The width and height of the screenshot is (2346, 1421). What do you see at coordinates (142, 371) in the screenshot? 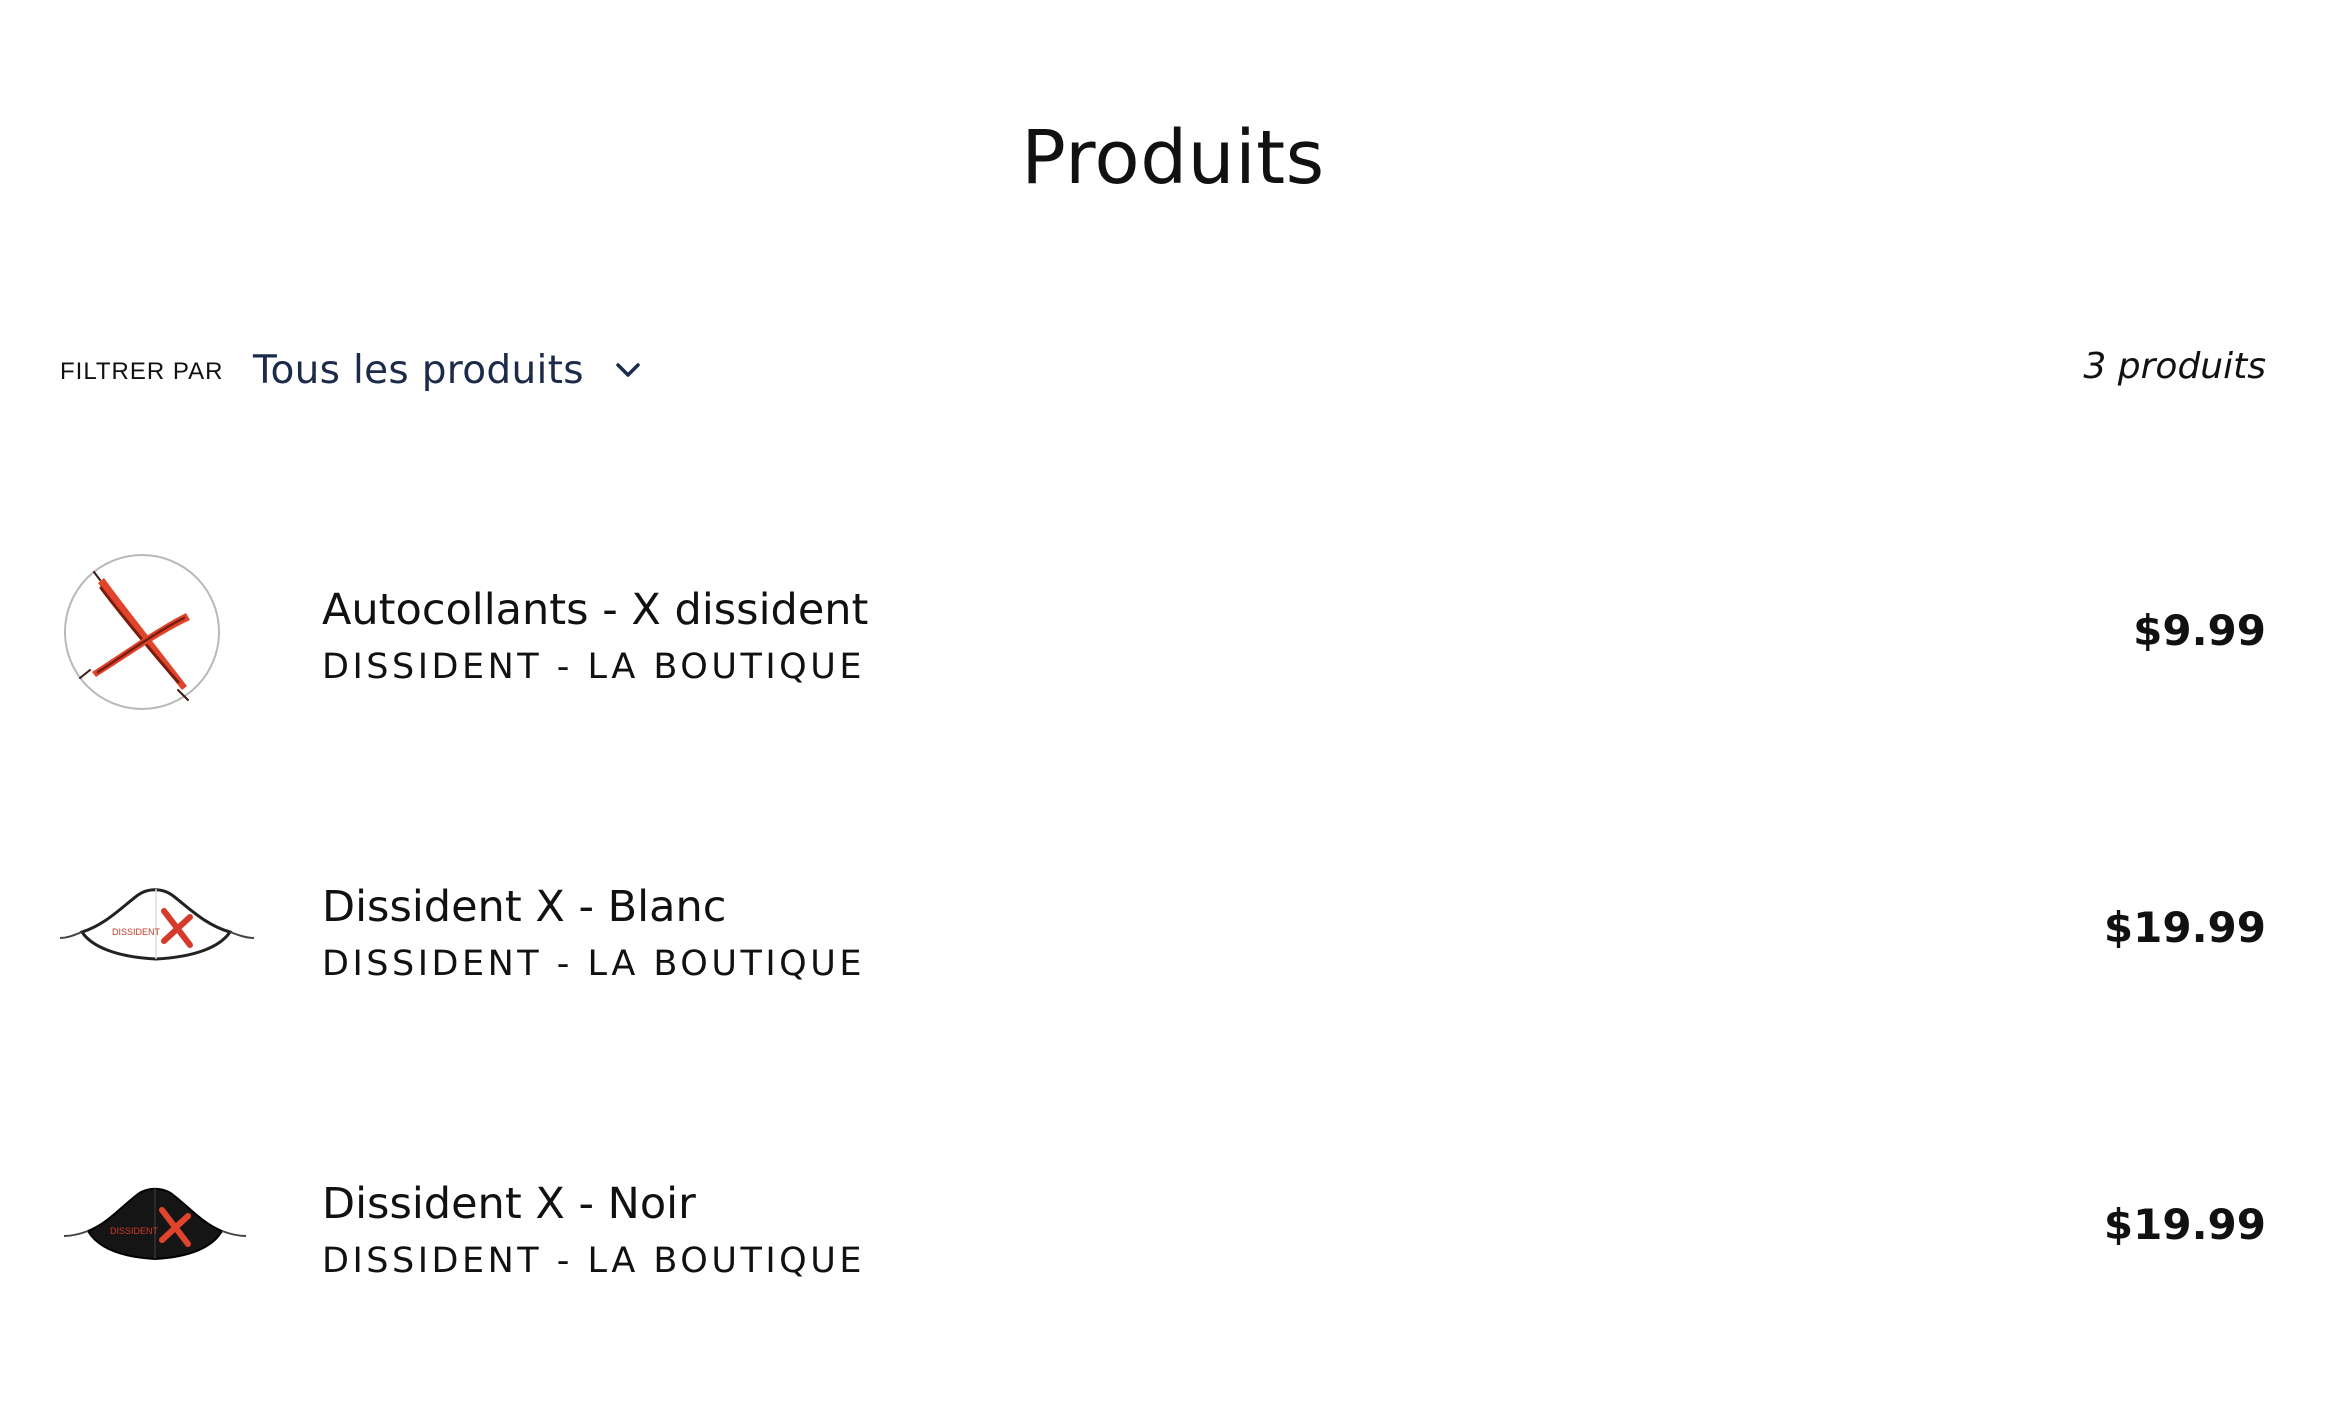
I see `filter-label: FILTRER PAR` at bounding box center [142, 371].